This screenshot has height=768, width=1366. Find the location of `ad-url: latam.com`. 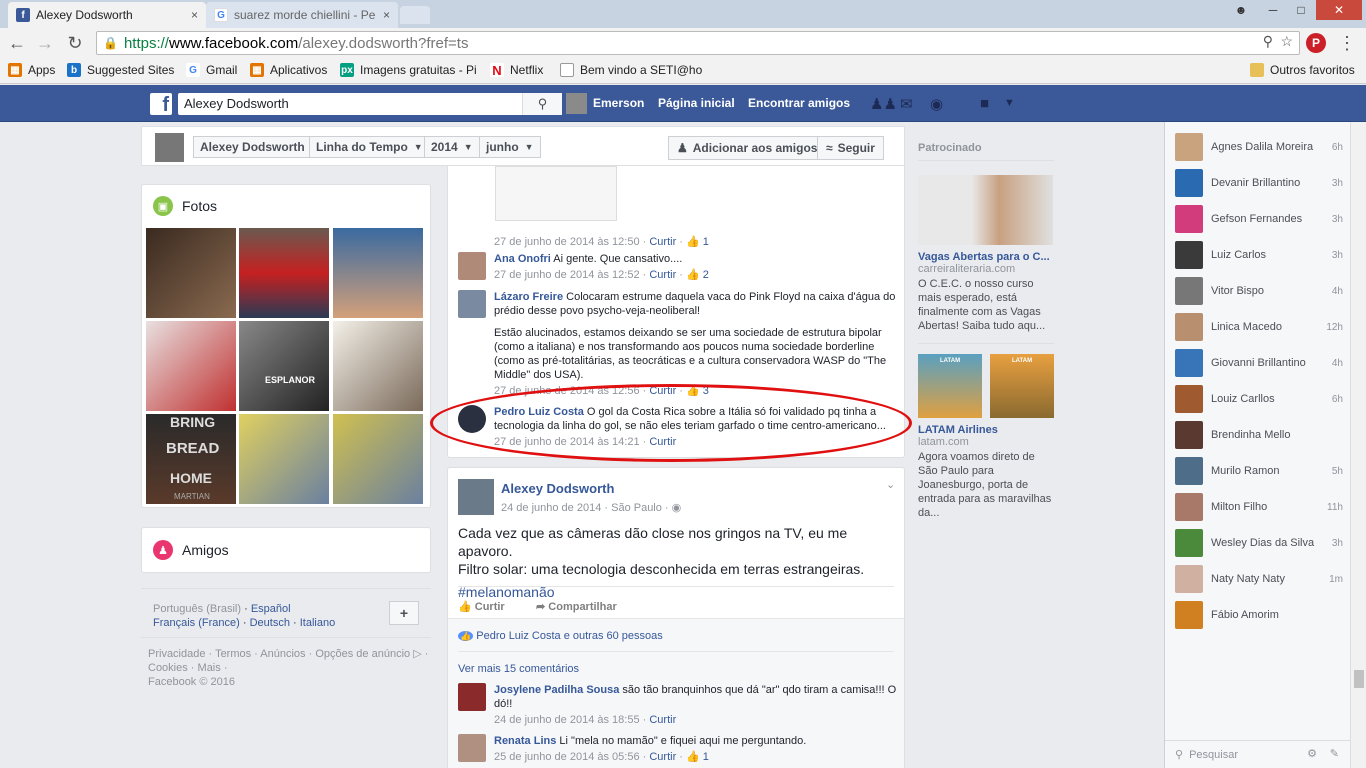

ad-url: latam.com is located at coordinates (986, 442).